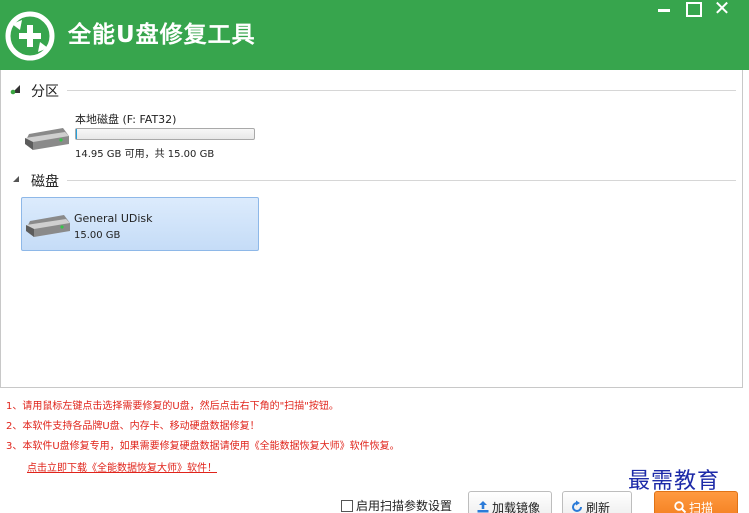 The width and height of the screenshot is (749, 513). I want to click on refresh-button: 刷新, so click(597, 502).